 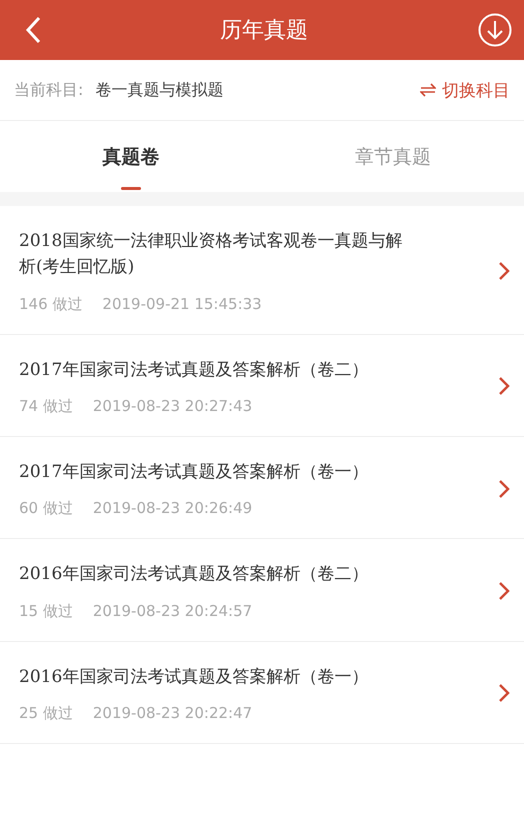 I want to click on paper-title: 2018国家统一法律职业资格考试客观卷一真题与解析(考生回忆版), so click(x=211, y=255).